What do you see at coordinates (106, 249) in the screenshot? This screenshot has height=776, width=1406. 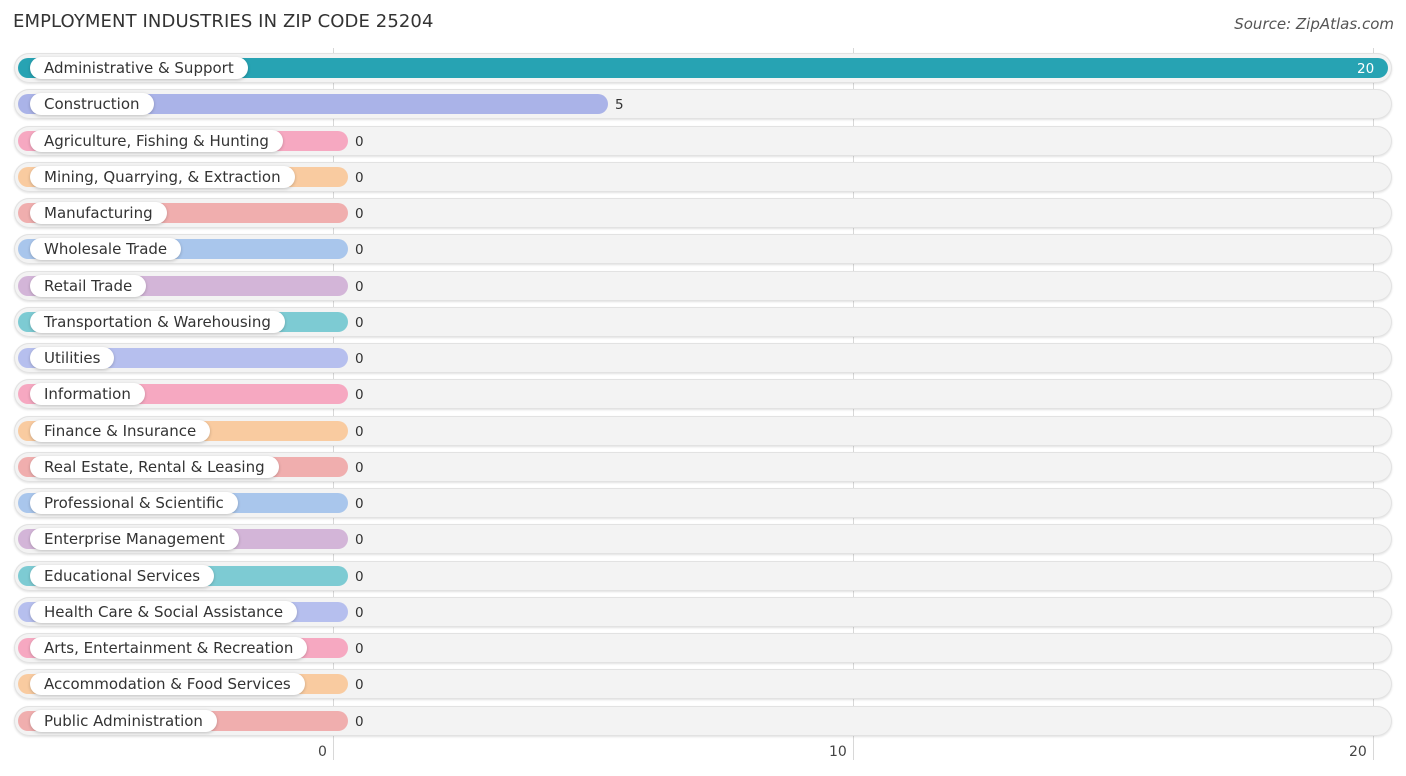 I see `category-label: Wholesale Trade` at bounding box center [106, 249].